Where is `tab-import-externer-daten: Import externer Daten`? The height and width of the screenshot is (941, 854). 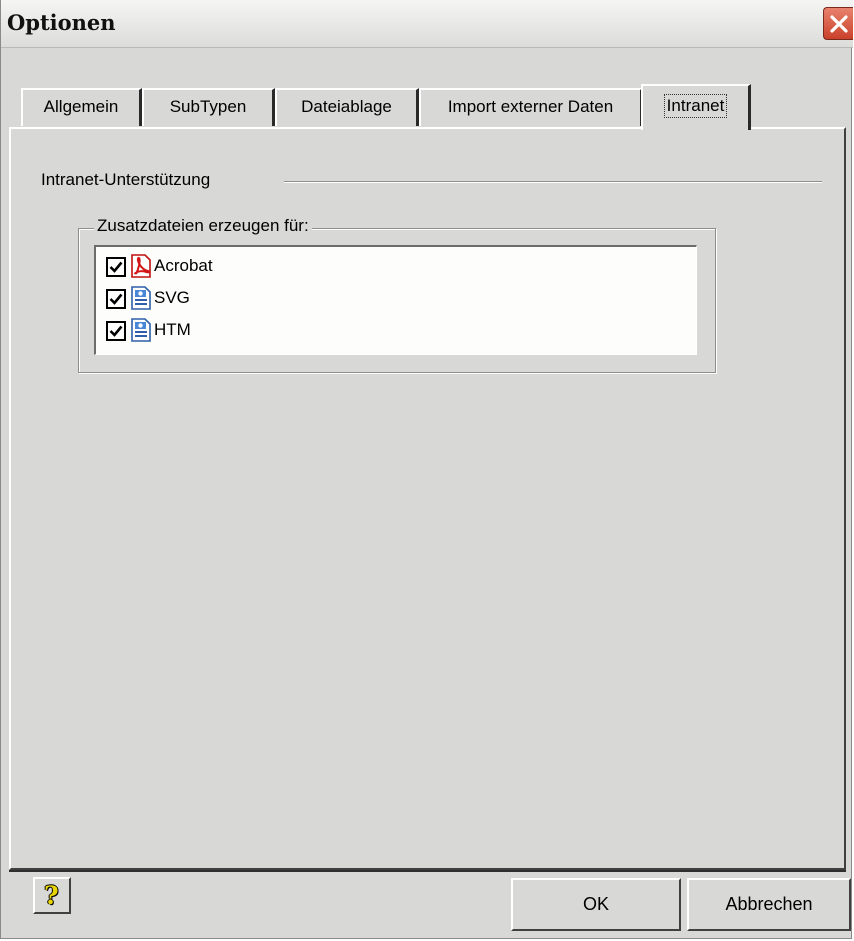 tab-import-externer-daten: Import externer Daten is located at coordinates (531, 107).